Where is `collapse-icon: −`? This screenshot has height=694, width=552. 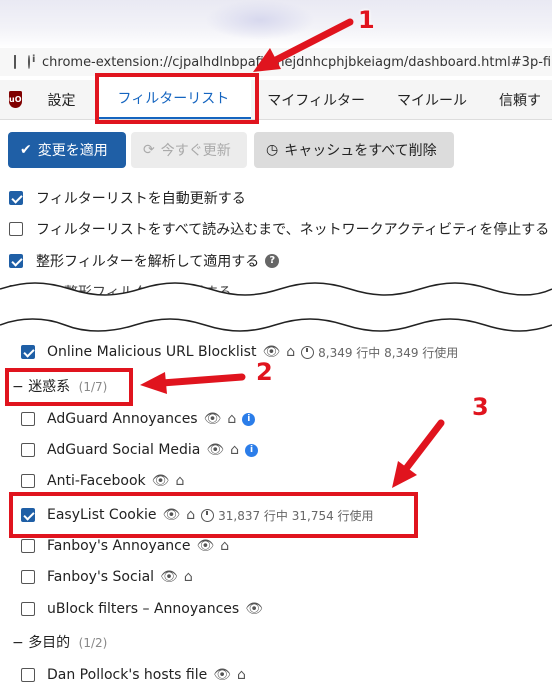 collapse-icon: − is located at coordinates (18, 643).